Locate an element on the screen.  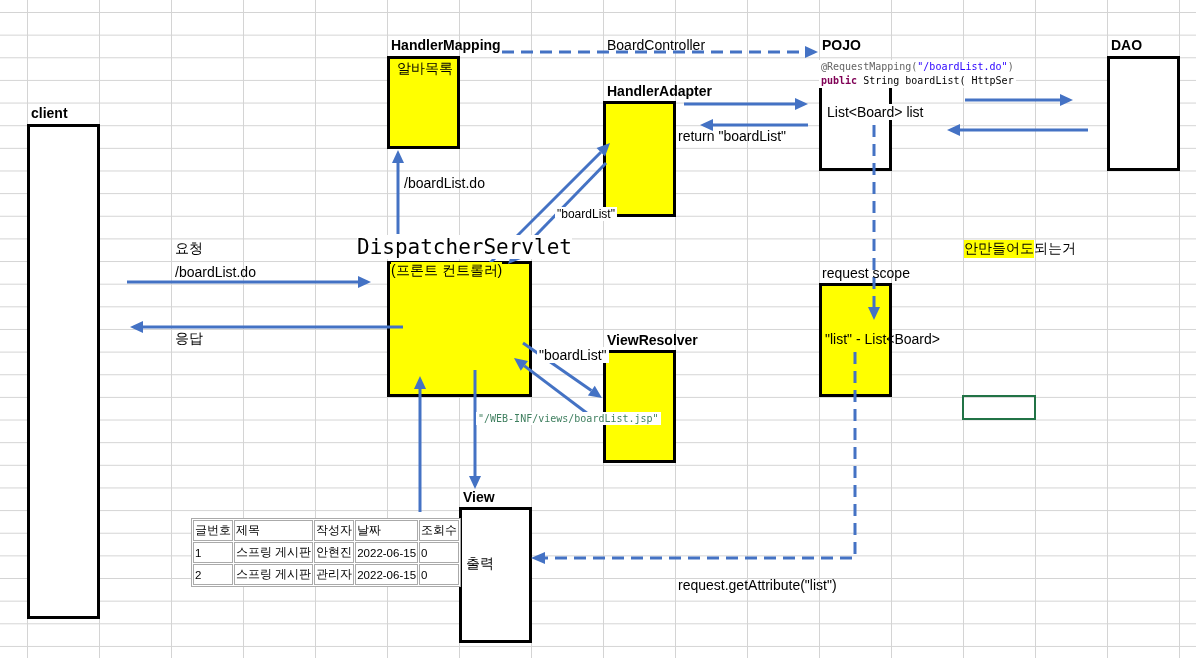
box-text: 출력 is located at coordinates (480, 564).